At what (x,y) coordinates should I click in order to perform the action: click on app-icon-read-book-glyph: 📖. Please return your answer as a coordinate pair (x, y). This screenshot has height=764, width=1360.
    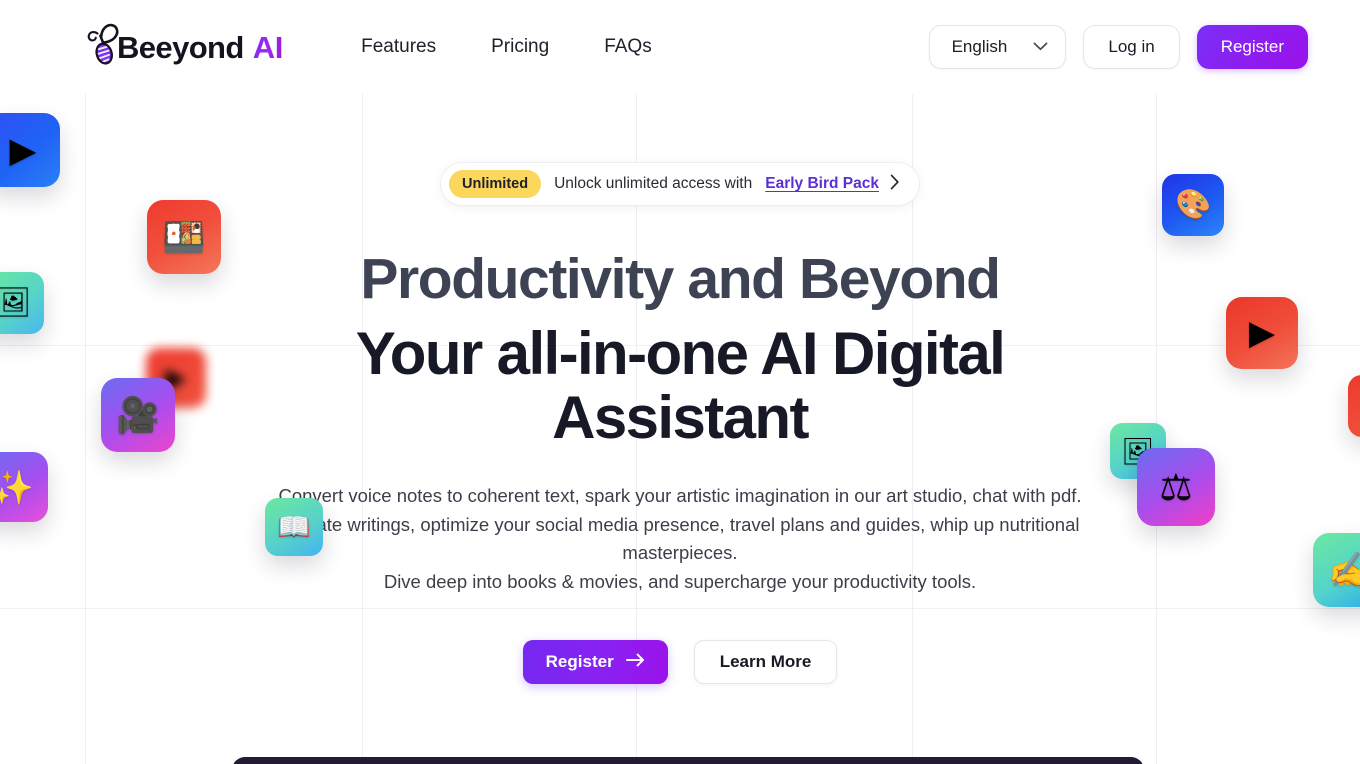
    Looking at the image, I should click on (294, 526).